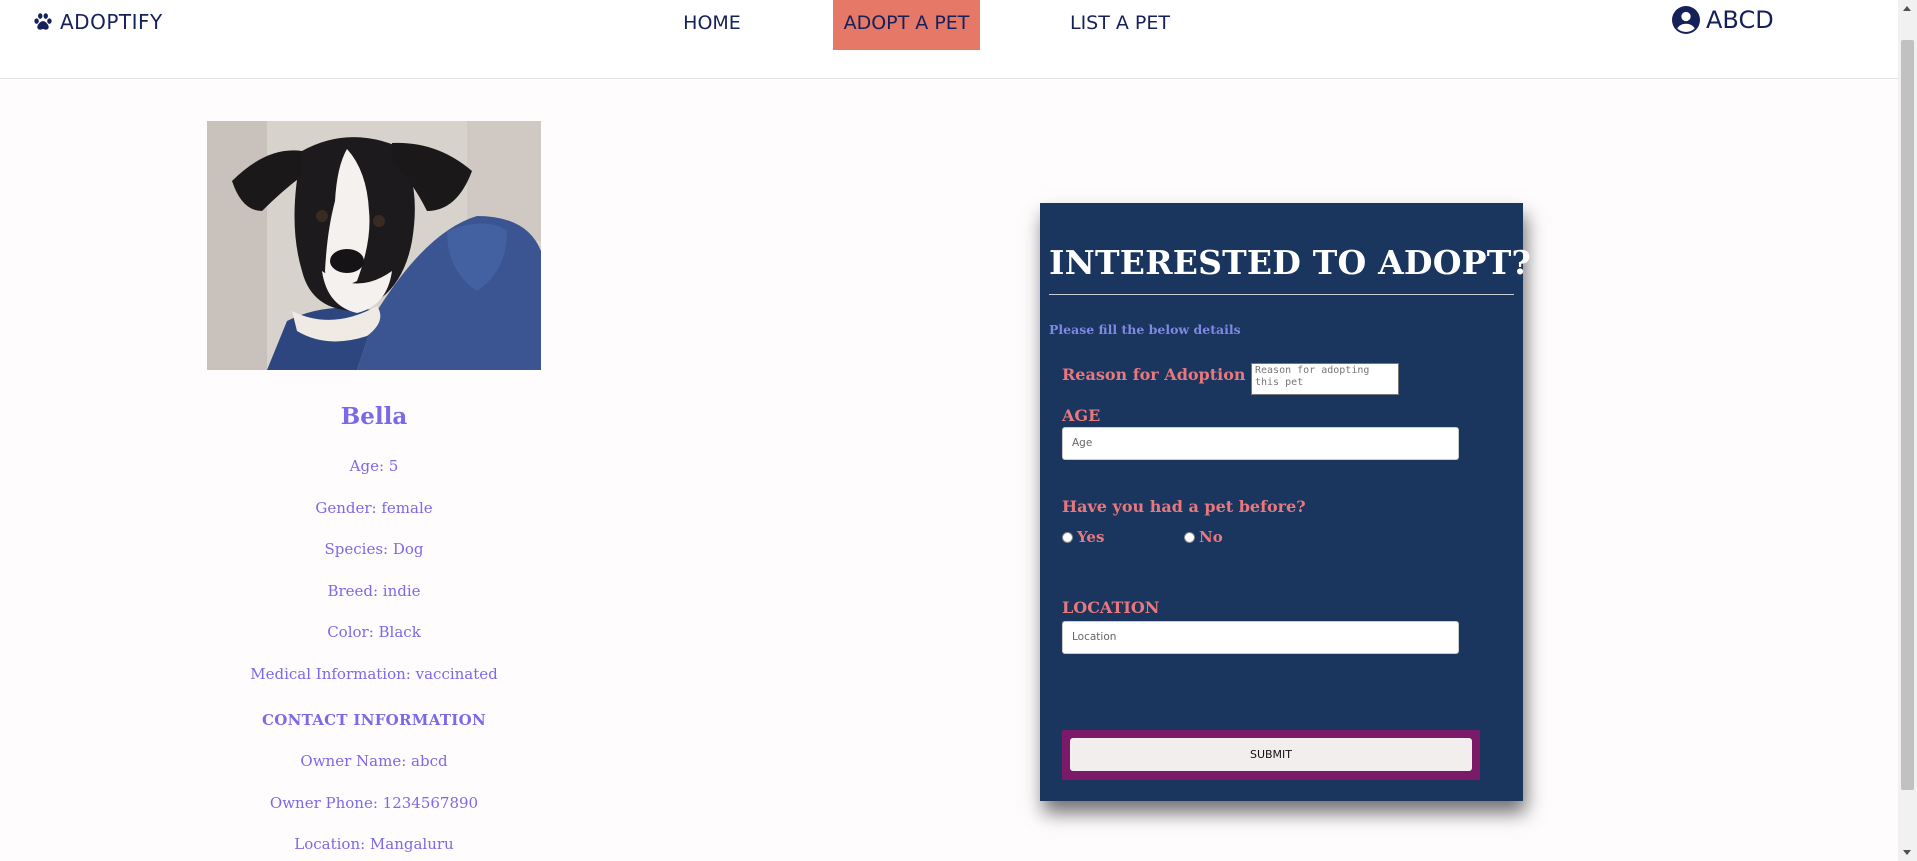 The height and width of the screenshot is (861, 1917). What do you see at coordinates (906, 25) in the screenshot?
I see `nav-adopt-a-pet-link: ADOPT A PET` at bounding box center [906, 25].